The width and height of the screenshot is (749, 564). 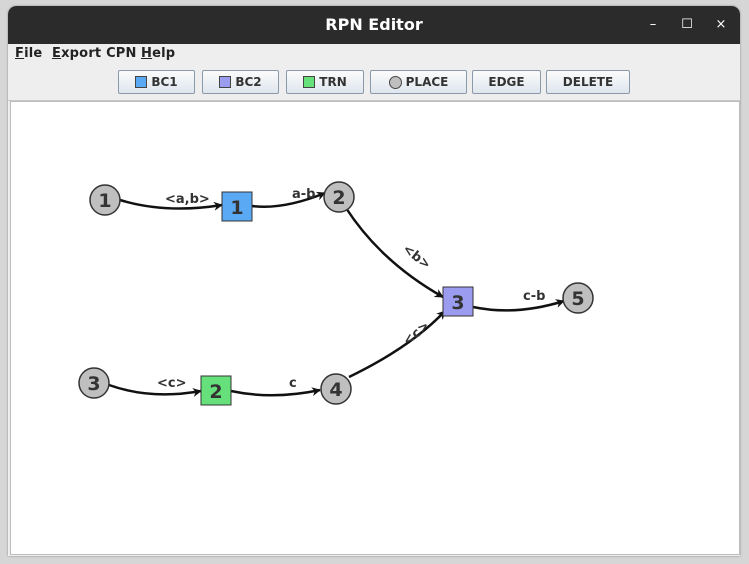 I want to click on edge-button: EDGE, so click(x=506, y=82).